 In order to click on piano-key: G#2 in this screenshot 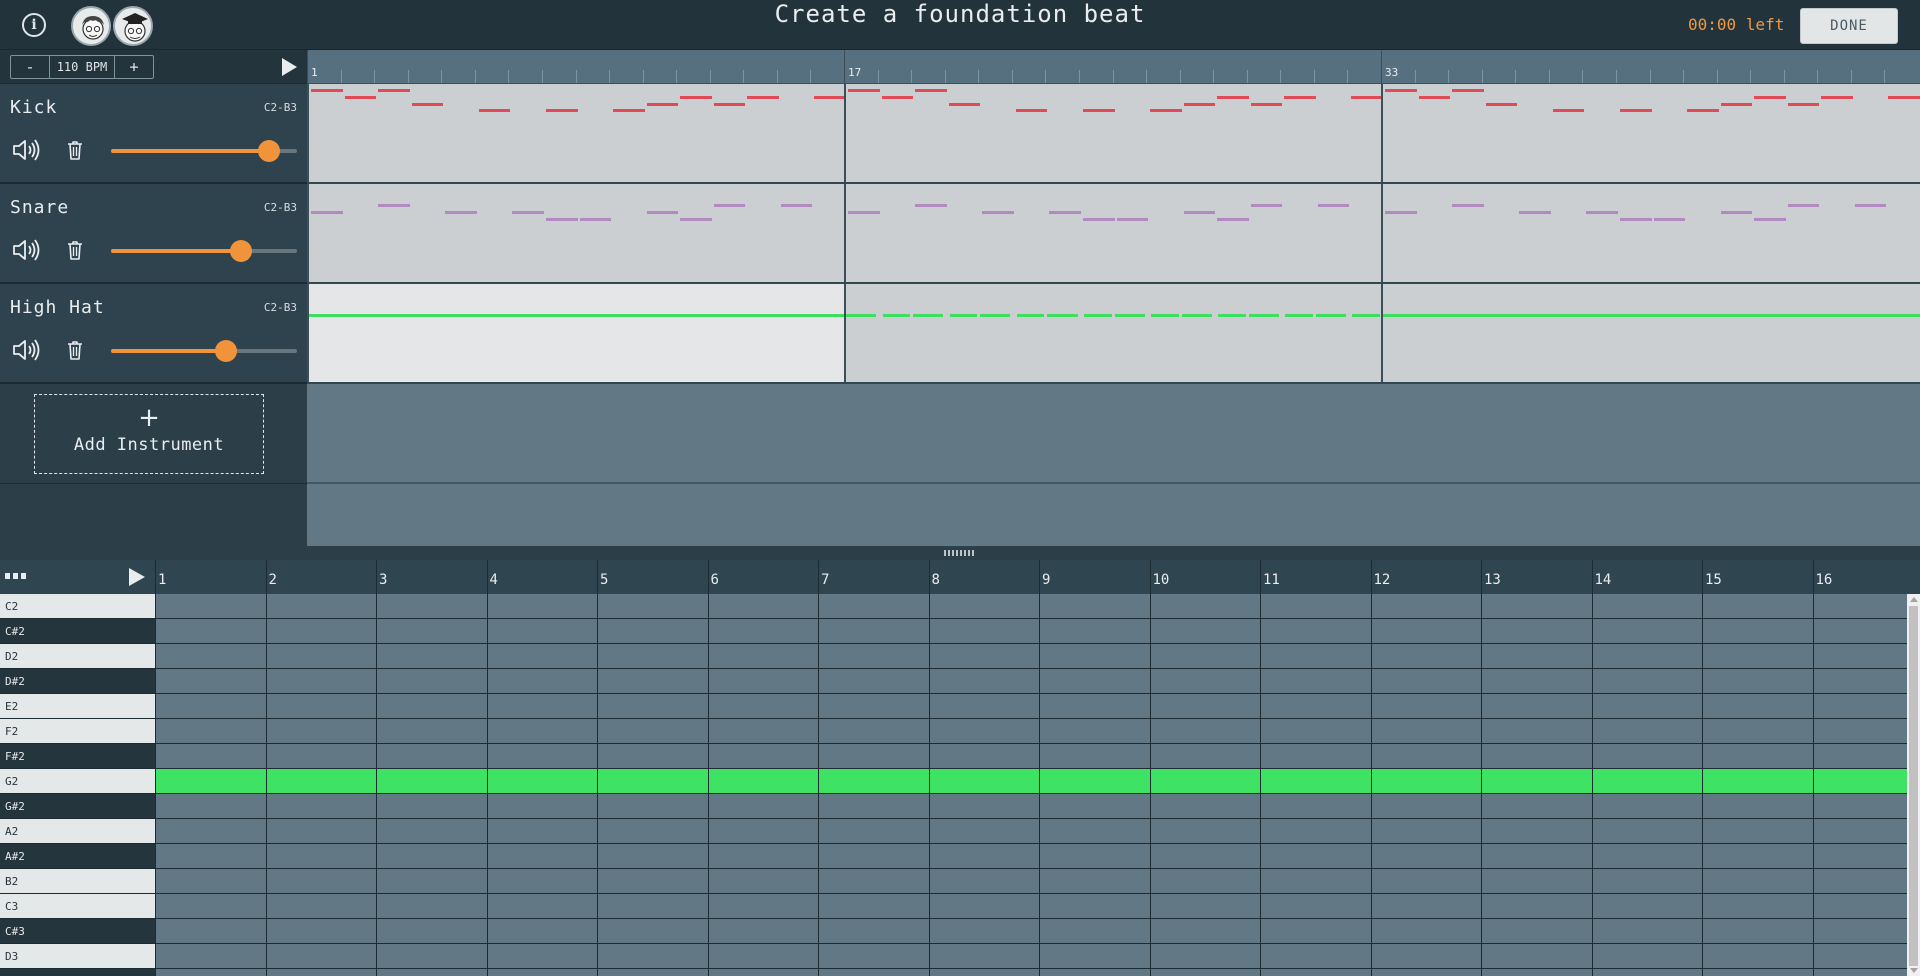, I will do `click(77, 806)`.